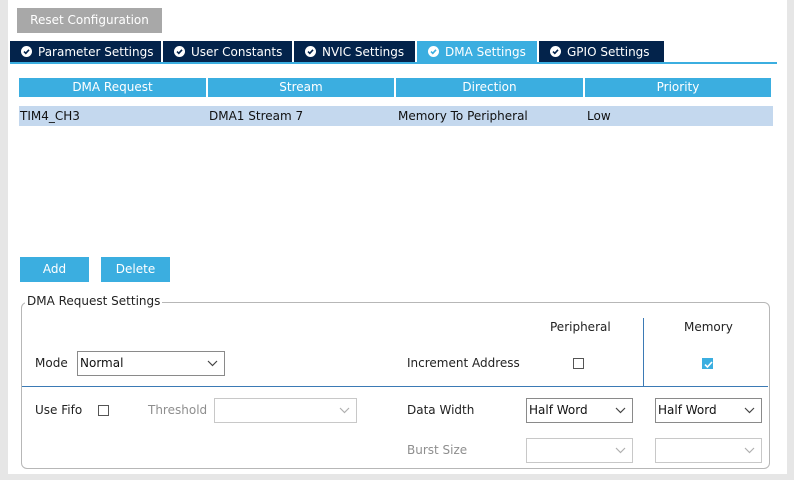  What do you see at coordinates (599, 116) in the screenshot?
I see `cell-priority: Low` at bounding box center [599, 116].